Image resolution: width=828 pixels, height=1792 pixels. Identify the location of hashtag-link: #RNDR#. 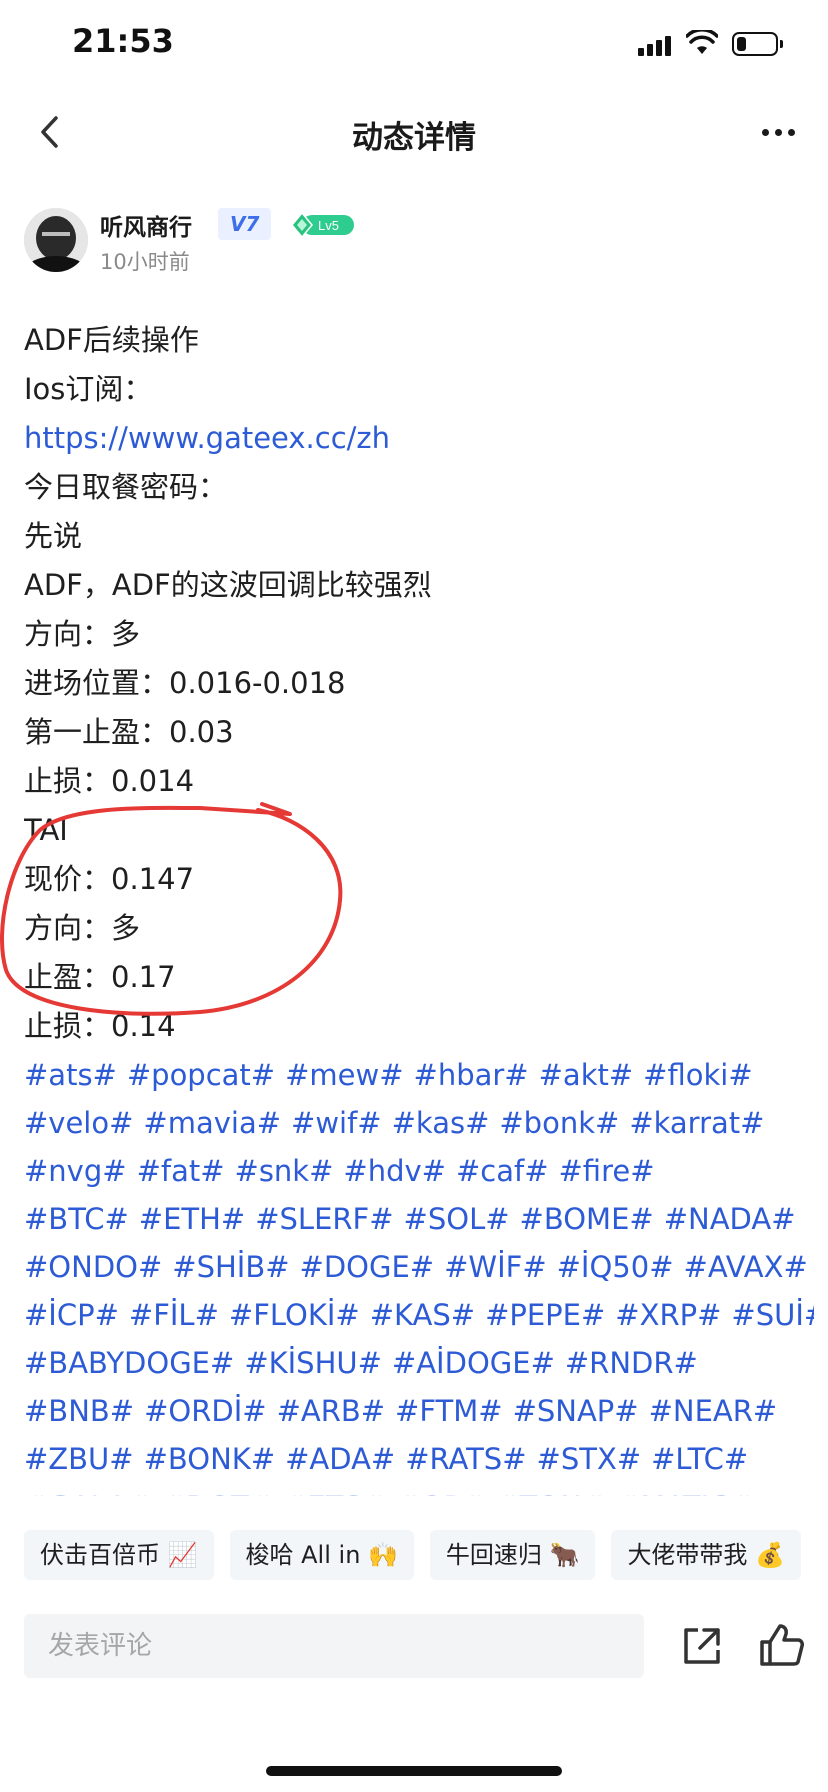
(631, 1363).